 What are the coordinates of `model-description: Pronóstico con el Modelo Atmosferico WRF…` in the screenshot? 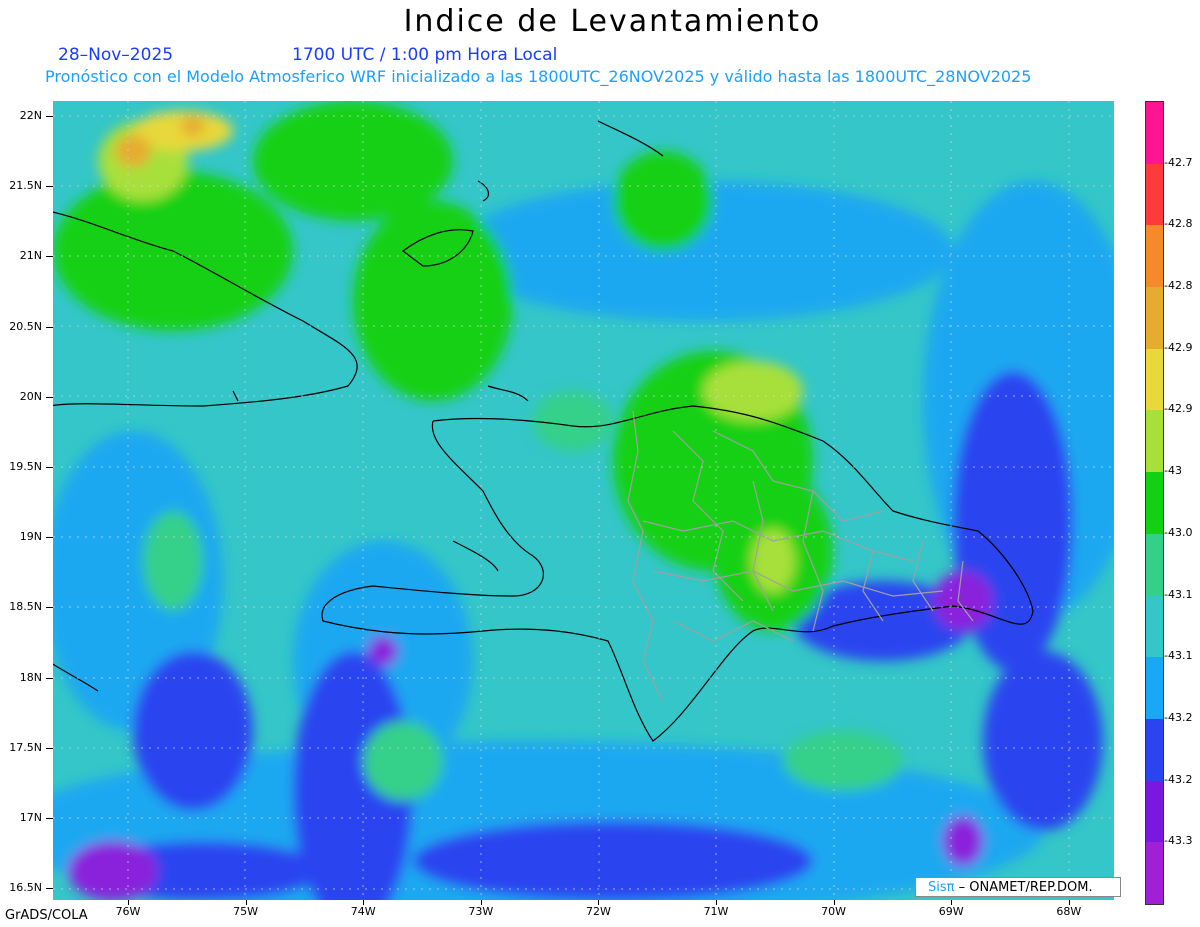 It's located at (538, 76).